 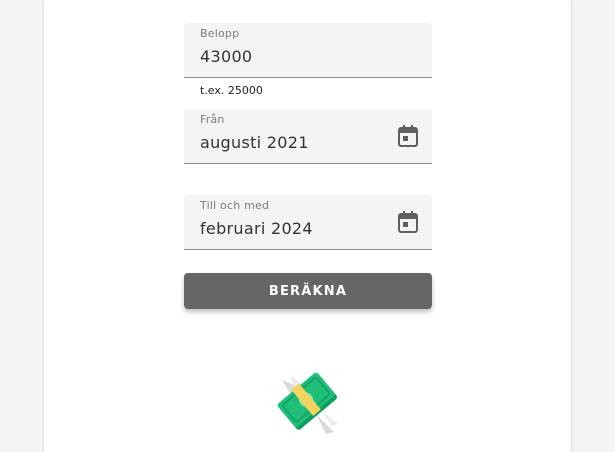 What do you see at coordinates (307, 403) in the screenshot?
I see `flying-money-icon: $` at bounding box center [307, 403].